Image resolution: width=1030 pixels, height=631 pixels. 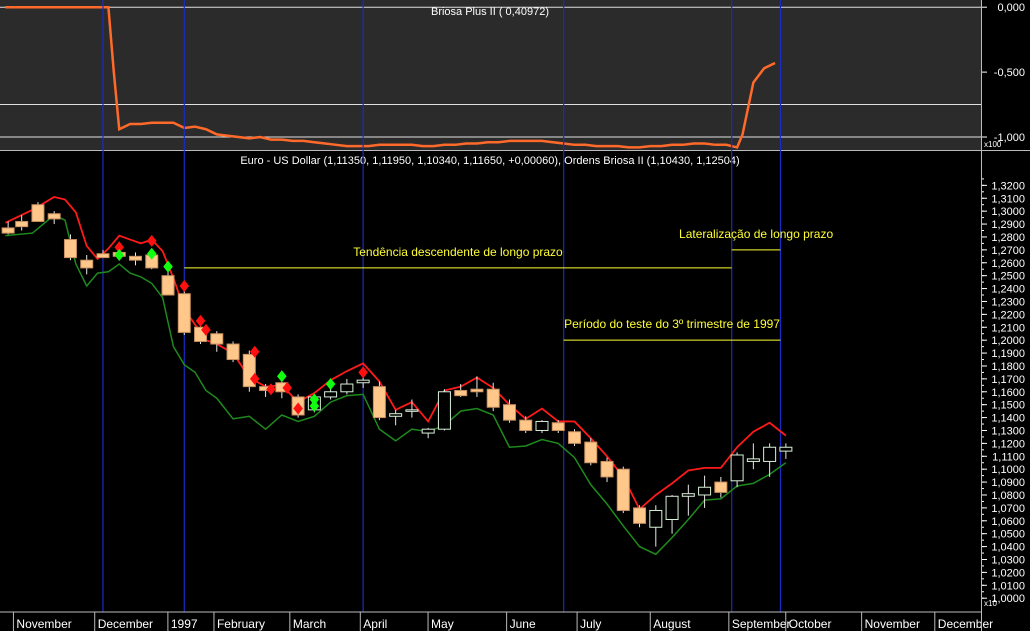 What do you see at coordinates (1008, 431) in the screenshot?
I see `price-y-tick-label: 1,1300` at bounding box center [1008, 431].